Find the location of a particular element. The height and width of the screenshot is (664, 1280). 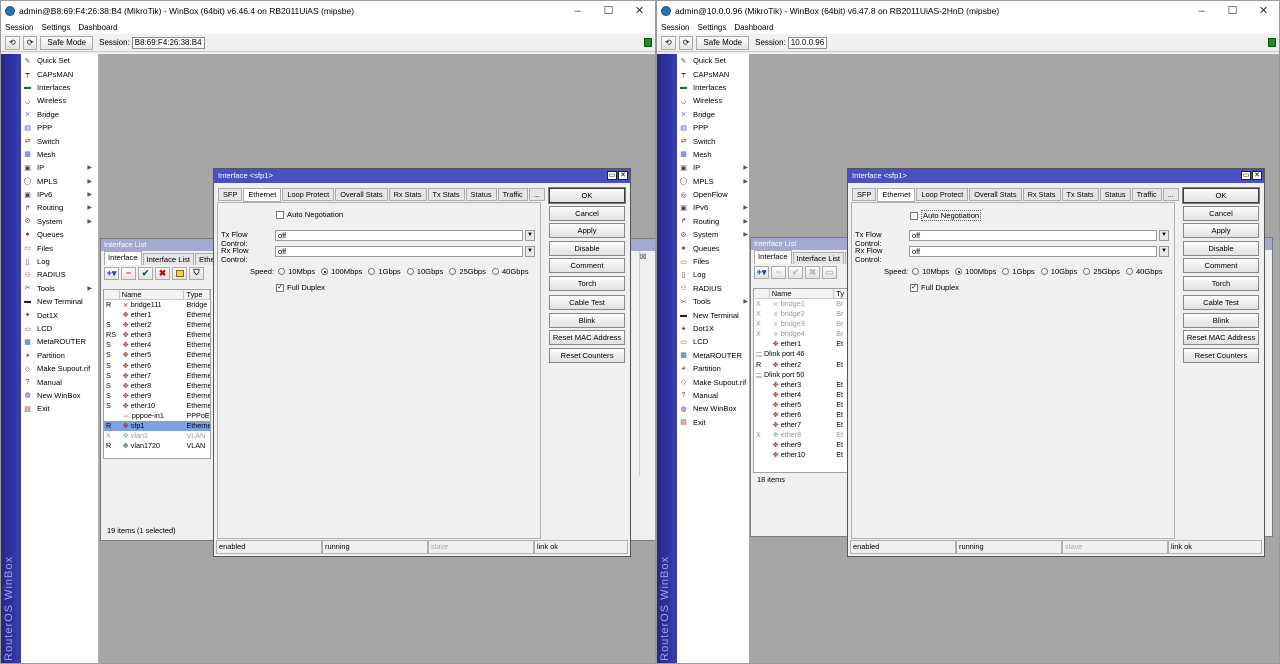

name-column-header: Name is located at coordinates (152, 294).